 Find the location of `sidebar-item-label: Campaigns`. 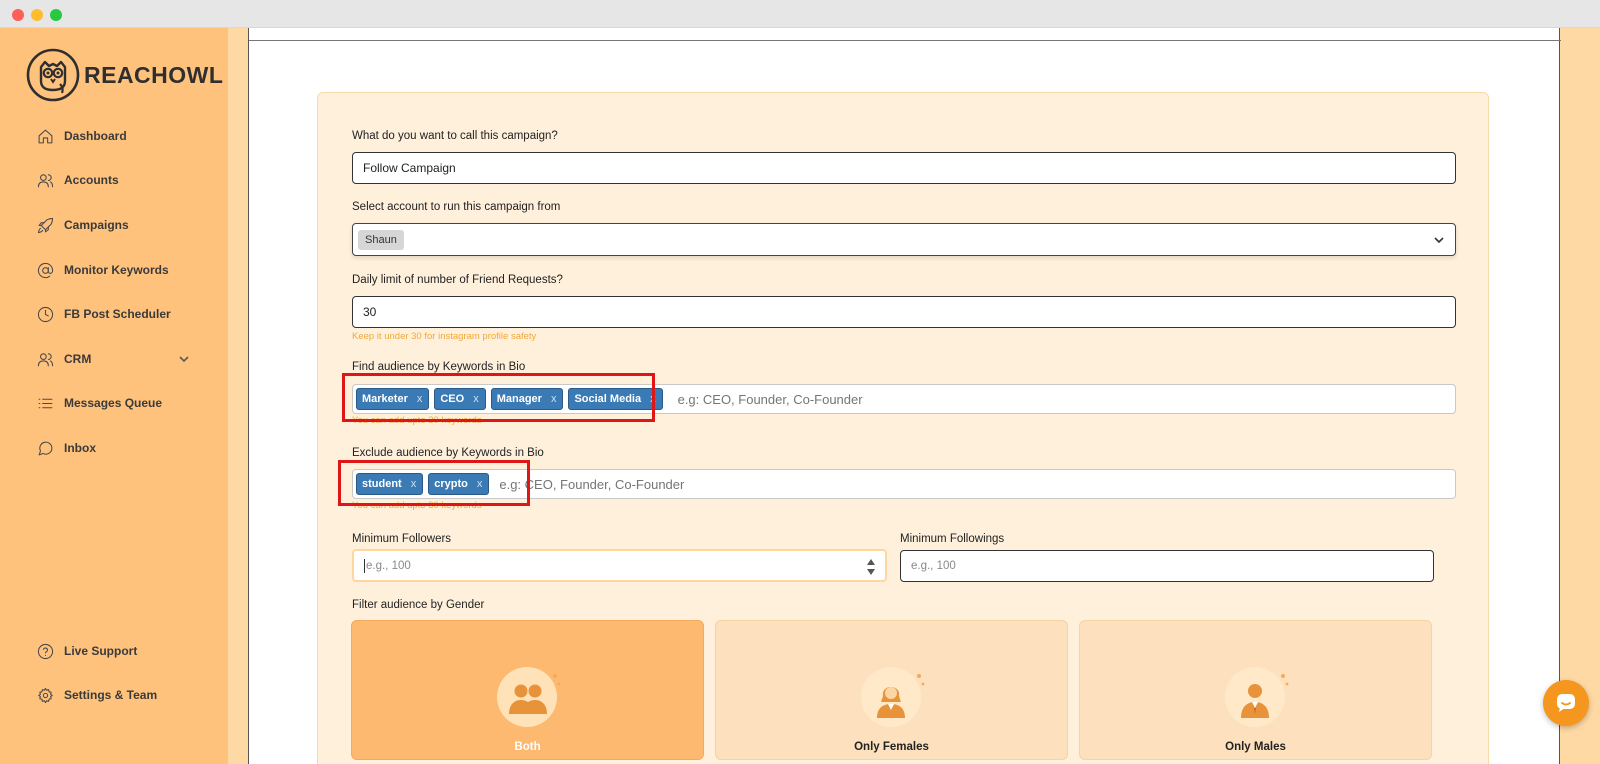

sidebar-item-label: Campaigns is located at coordinates (96, 225).